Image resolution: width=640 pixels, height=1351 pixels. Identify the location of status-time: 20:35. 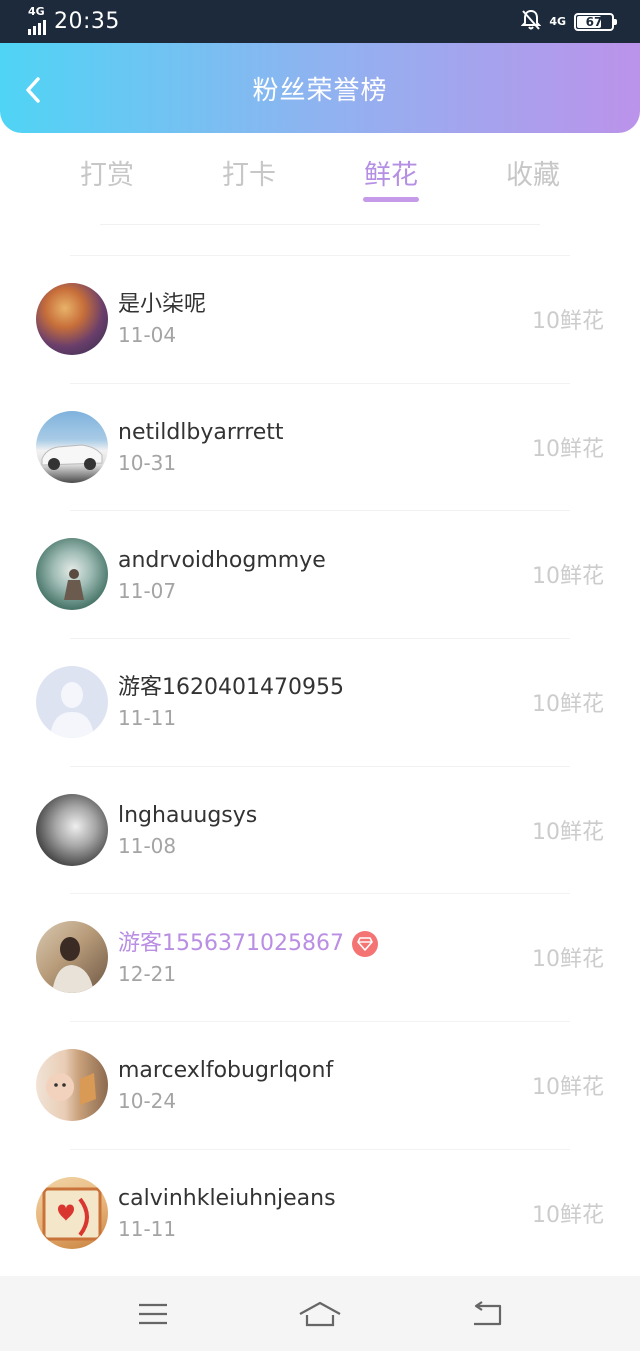
(87, 21).